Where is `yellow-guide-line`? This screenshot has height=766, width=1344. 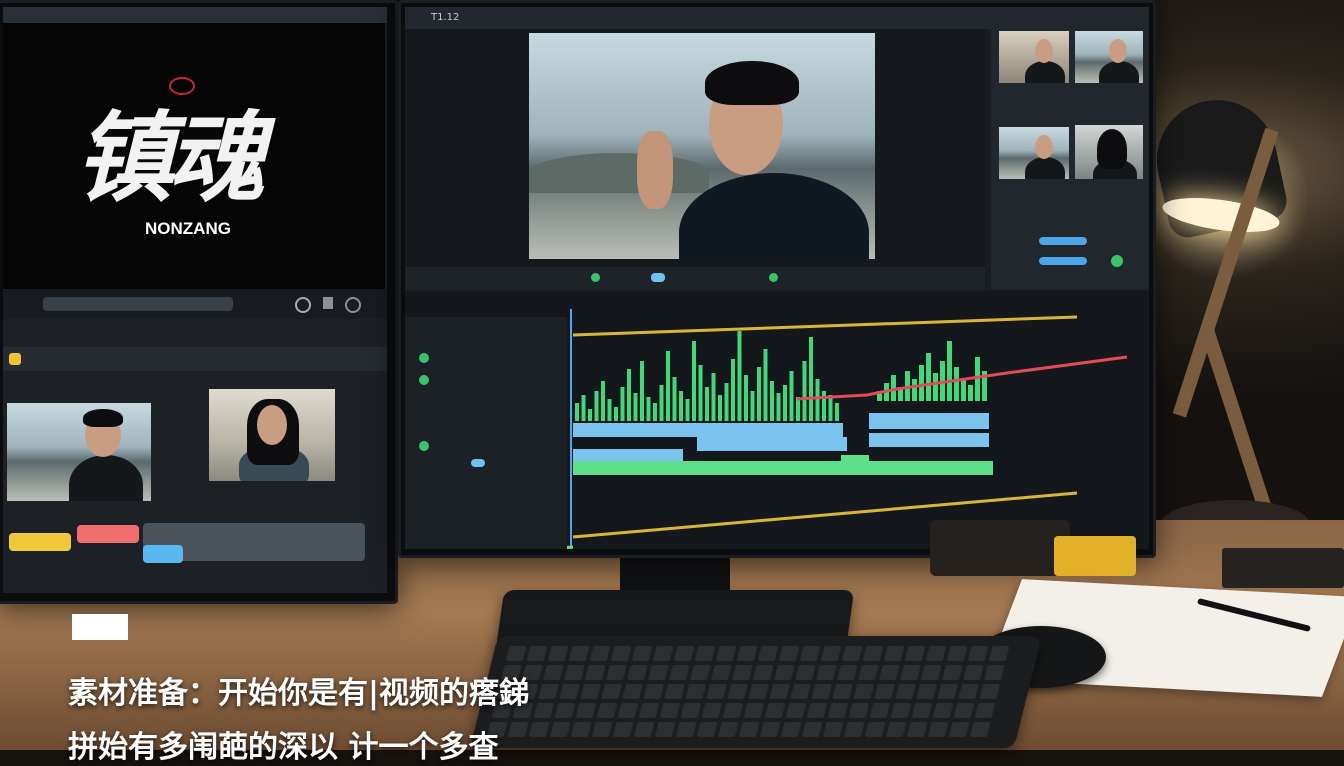
yellow-guide-line is located at coordinates (825, 326).